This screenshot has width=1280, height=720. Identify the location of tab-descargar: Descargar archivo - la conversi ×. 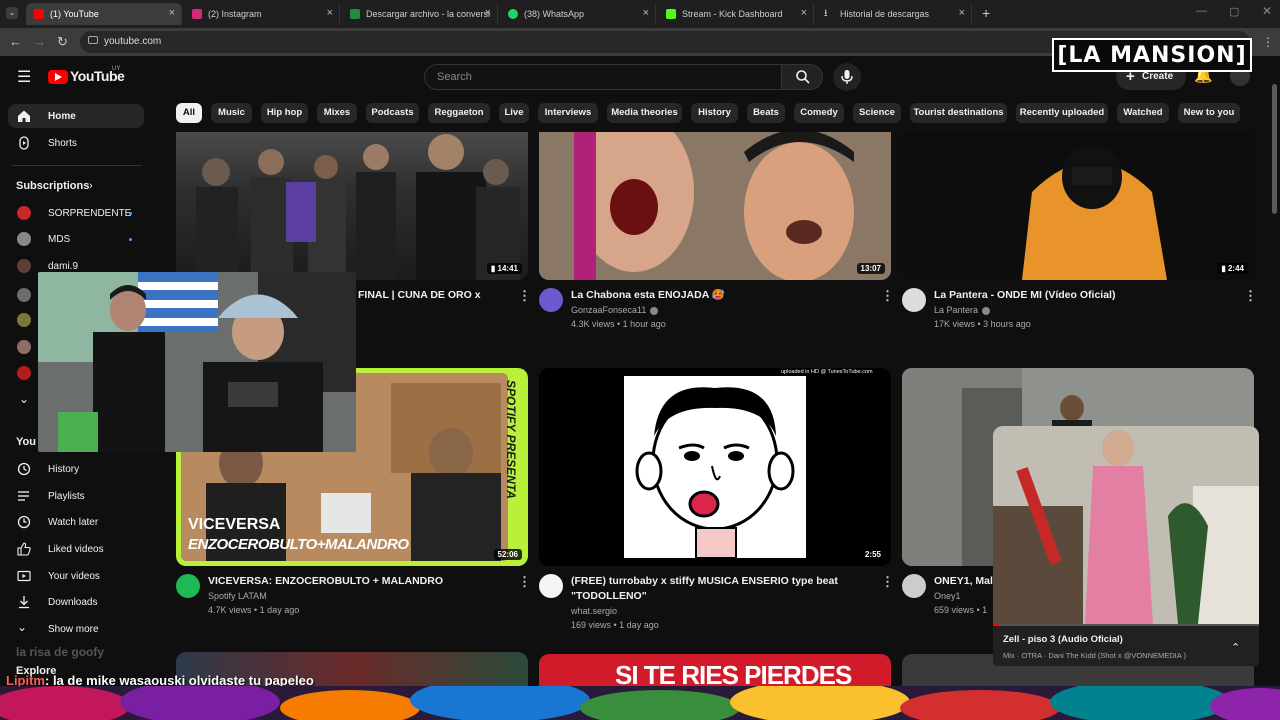
(420, 14).